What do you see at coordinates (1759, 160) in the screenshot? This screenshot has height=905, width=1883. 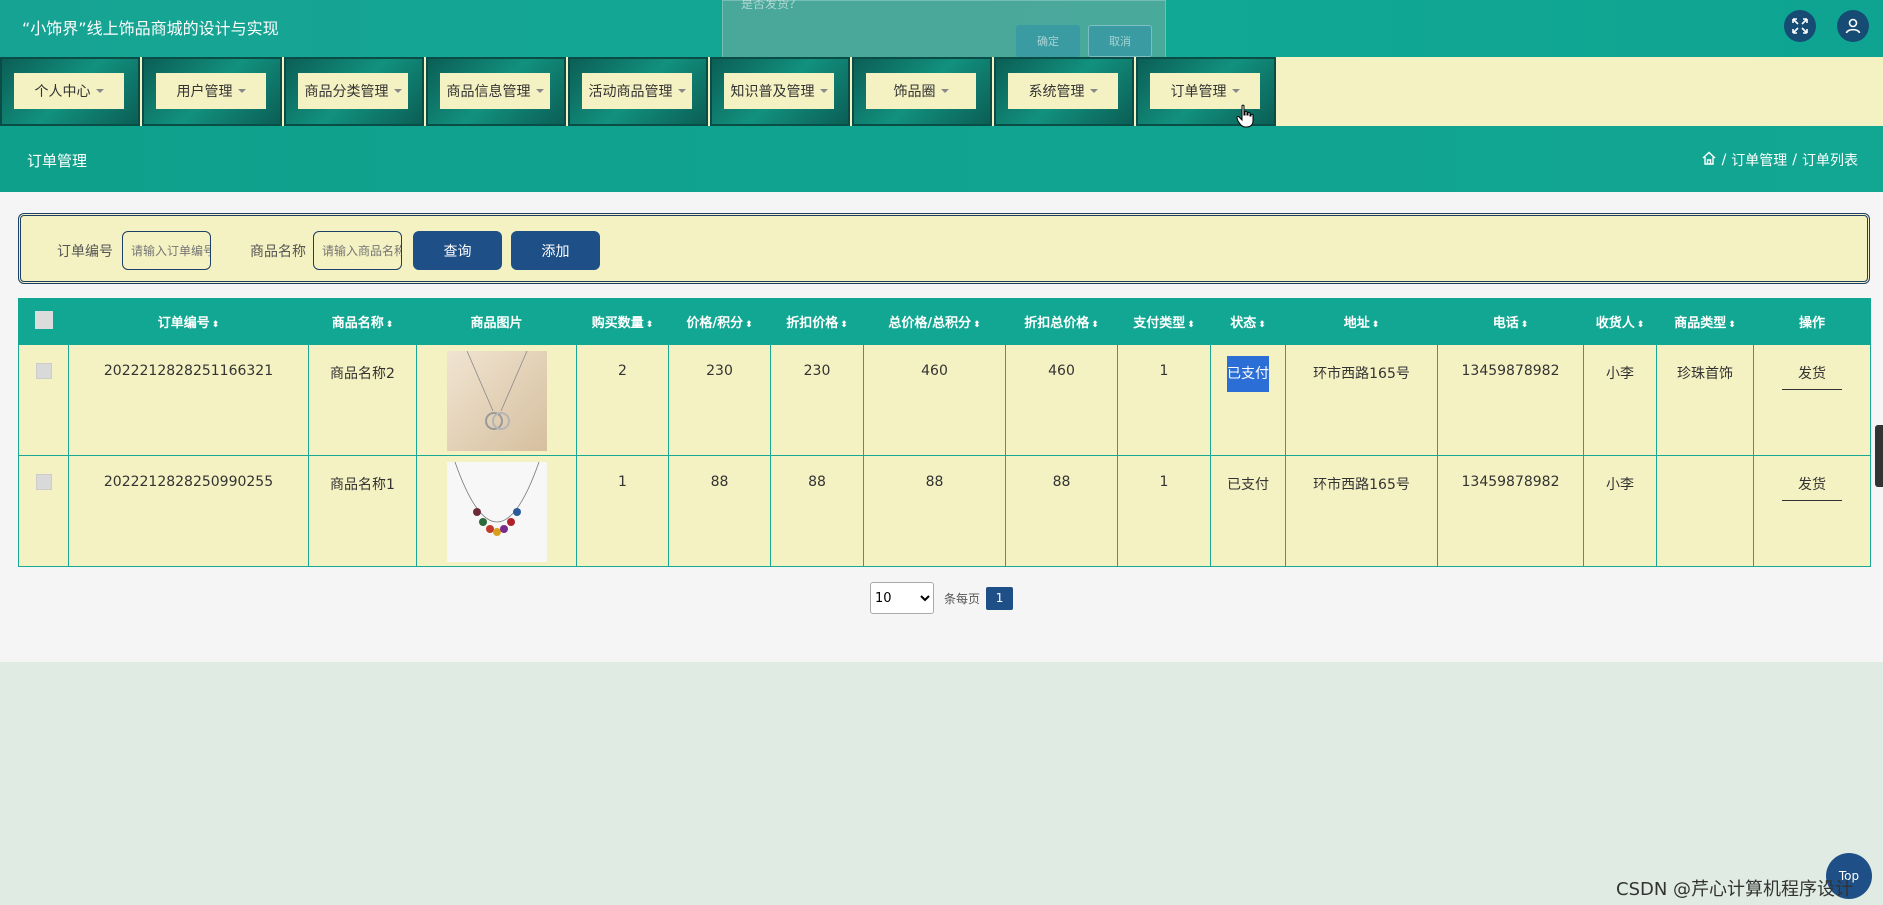 I see `breadcrumb-item: 订单管理` at bounding box center [1759, 160].